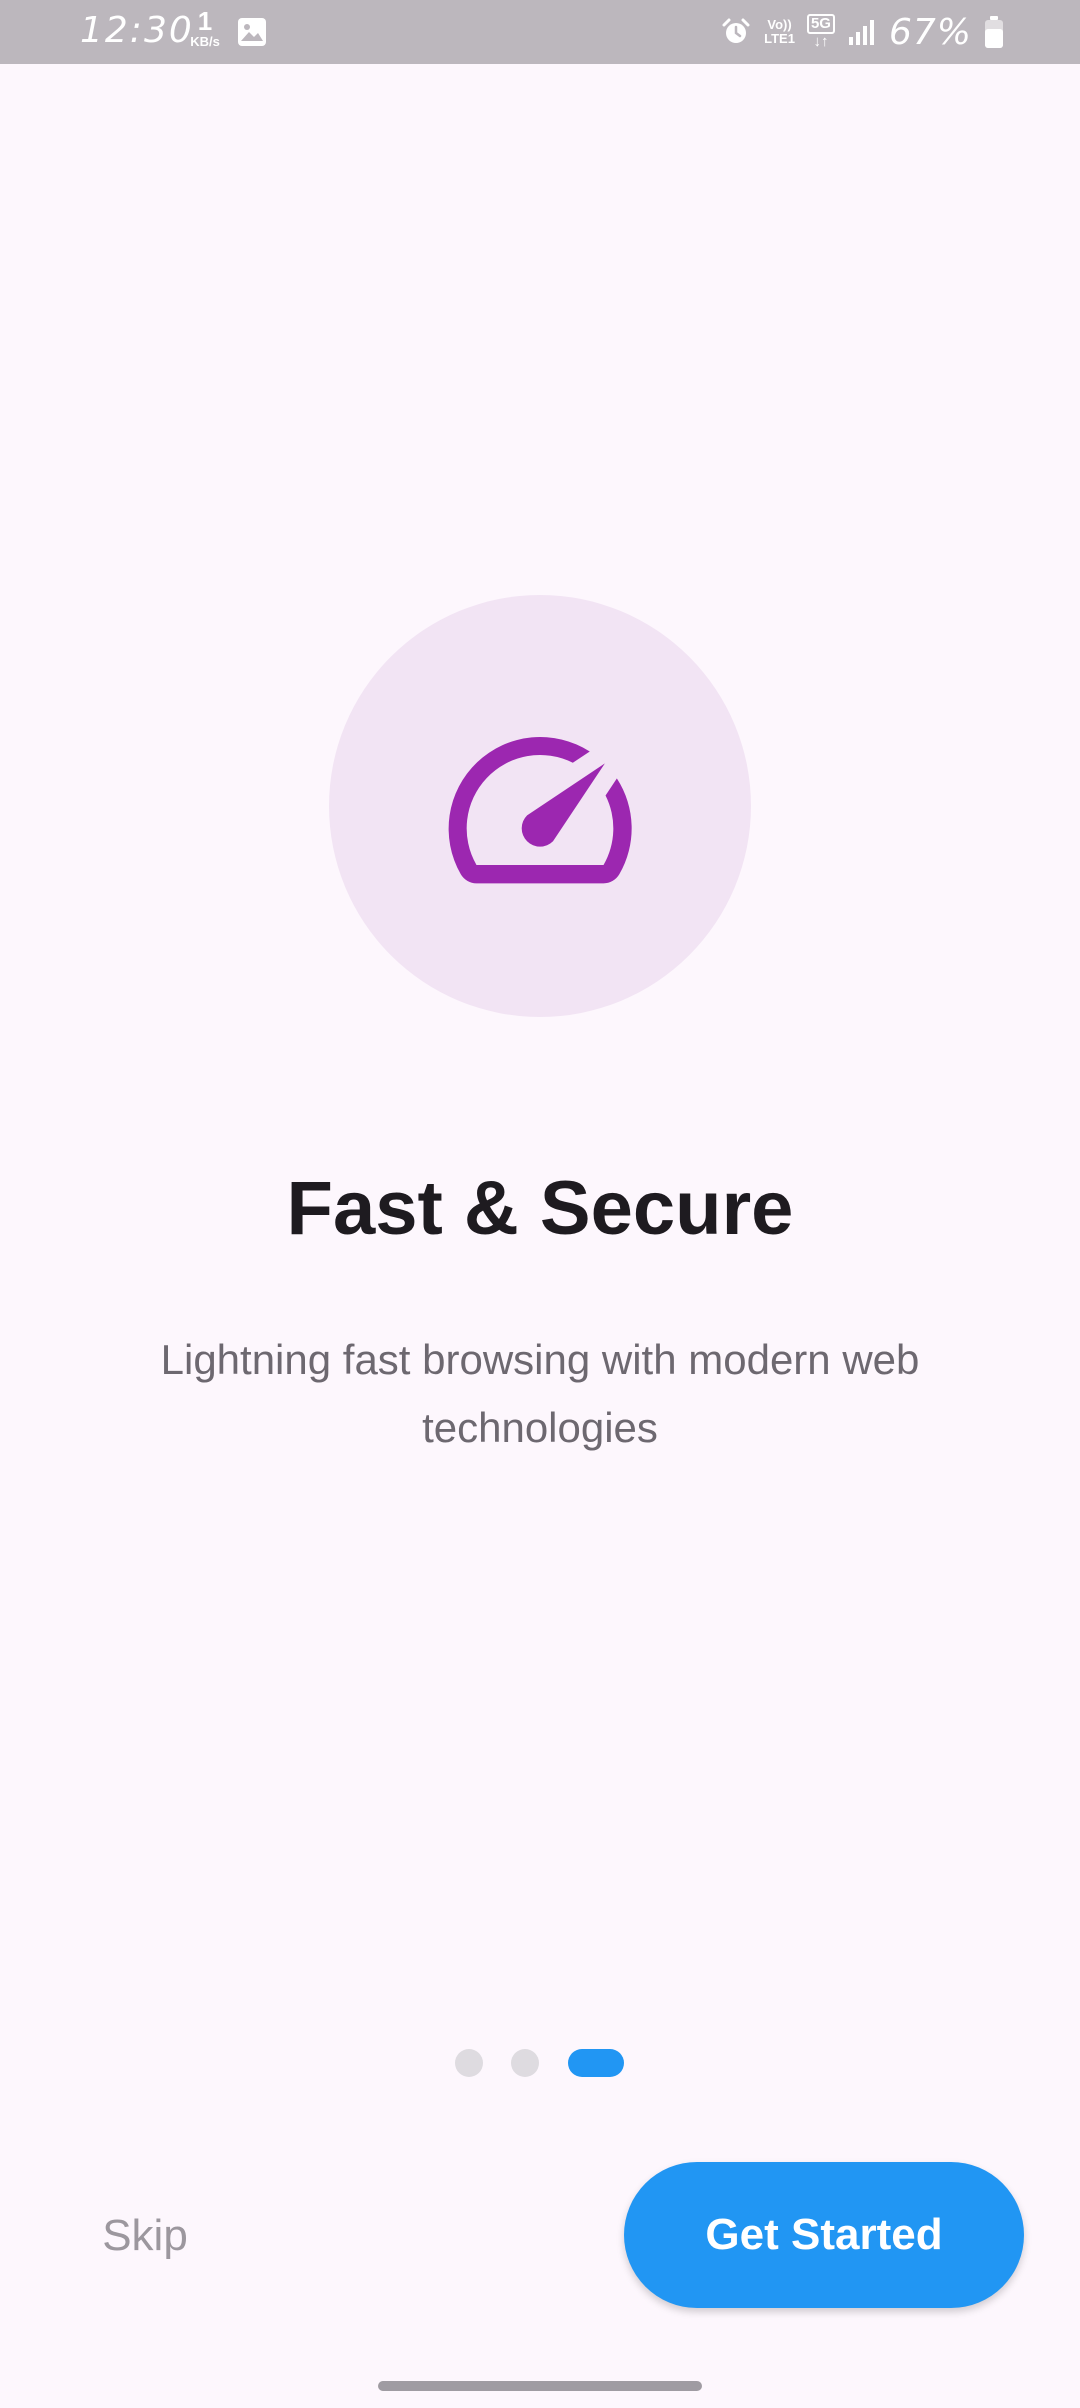  What do you see at coordinates (540, 810) in the screenshot?
I see `speed-icon` at bounding box center [540, 810].